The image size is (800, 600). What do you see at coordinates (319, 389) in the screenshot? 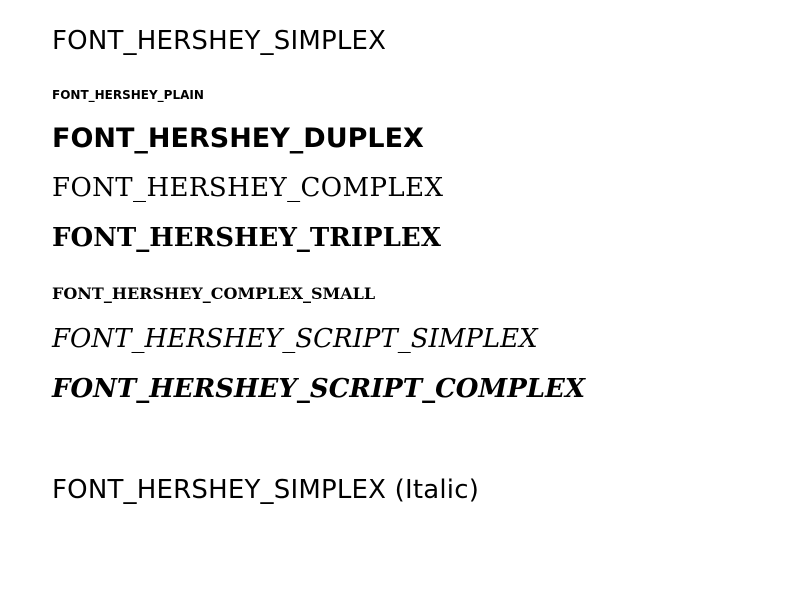
I see `sample-hershey-script-complex: FONT_HERSHEY_SCRIPT_COMPLEX` at bounding box center [319, 389].